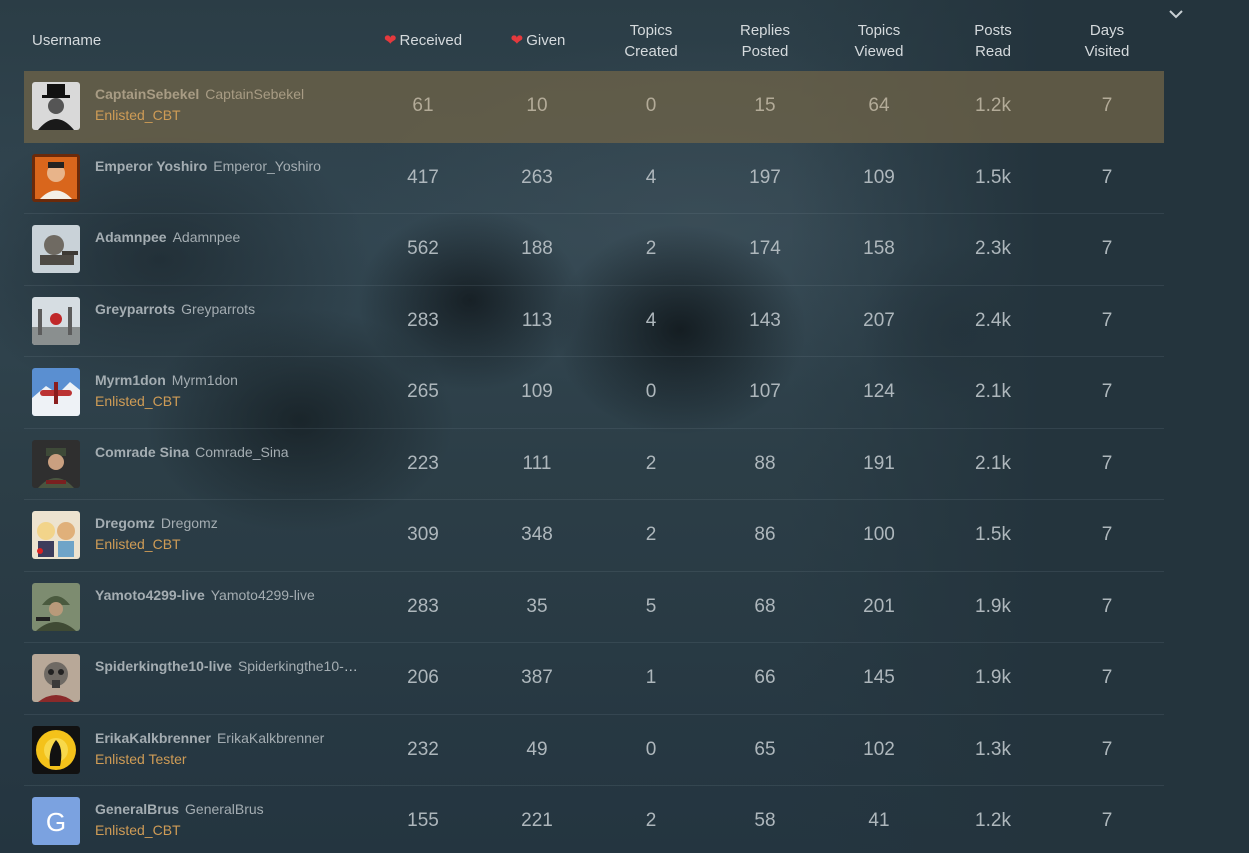 Image resolution: width=1249 pixels, height=853 pixels. Describe the element at coordinates (651, 30) in the screenshot. I see `column-label-line: Topics` at that location.